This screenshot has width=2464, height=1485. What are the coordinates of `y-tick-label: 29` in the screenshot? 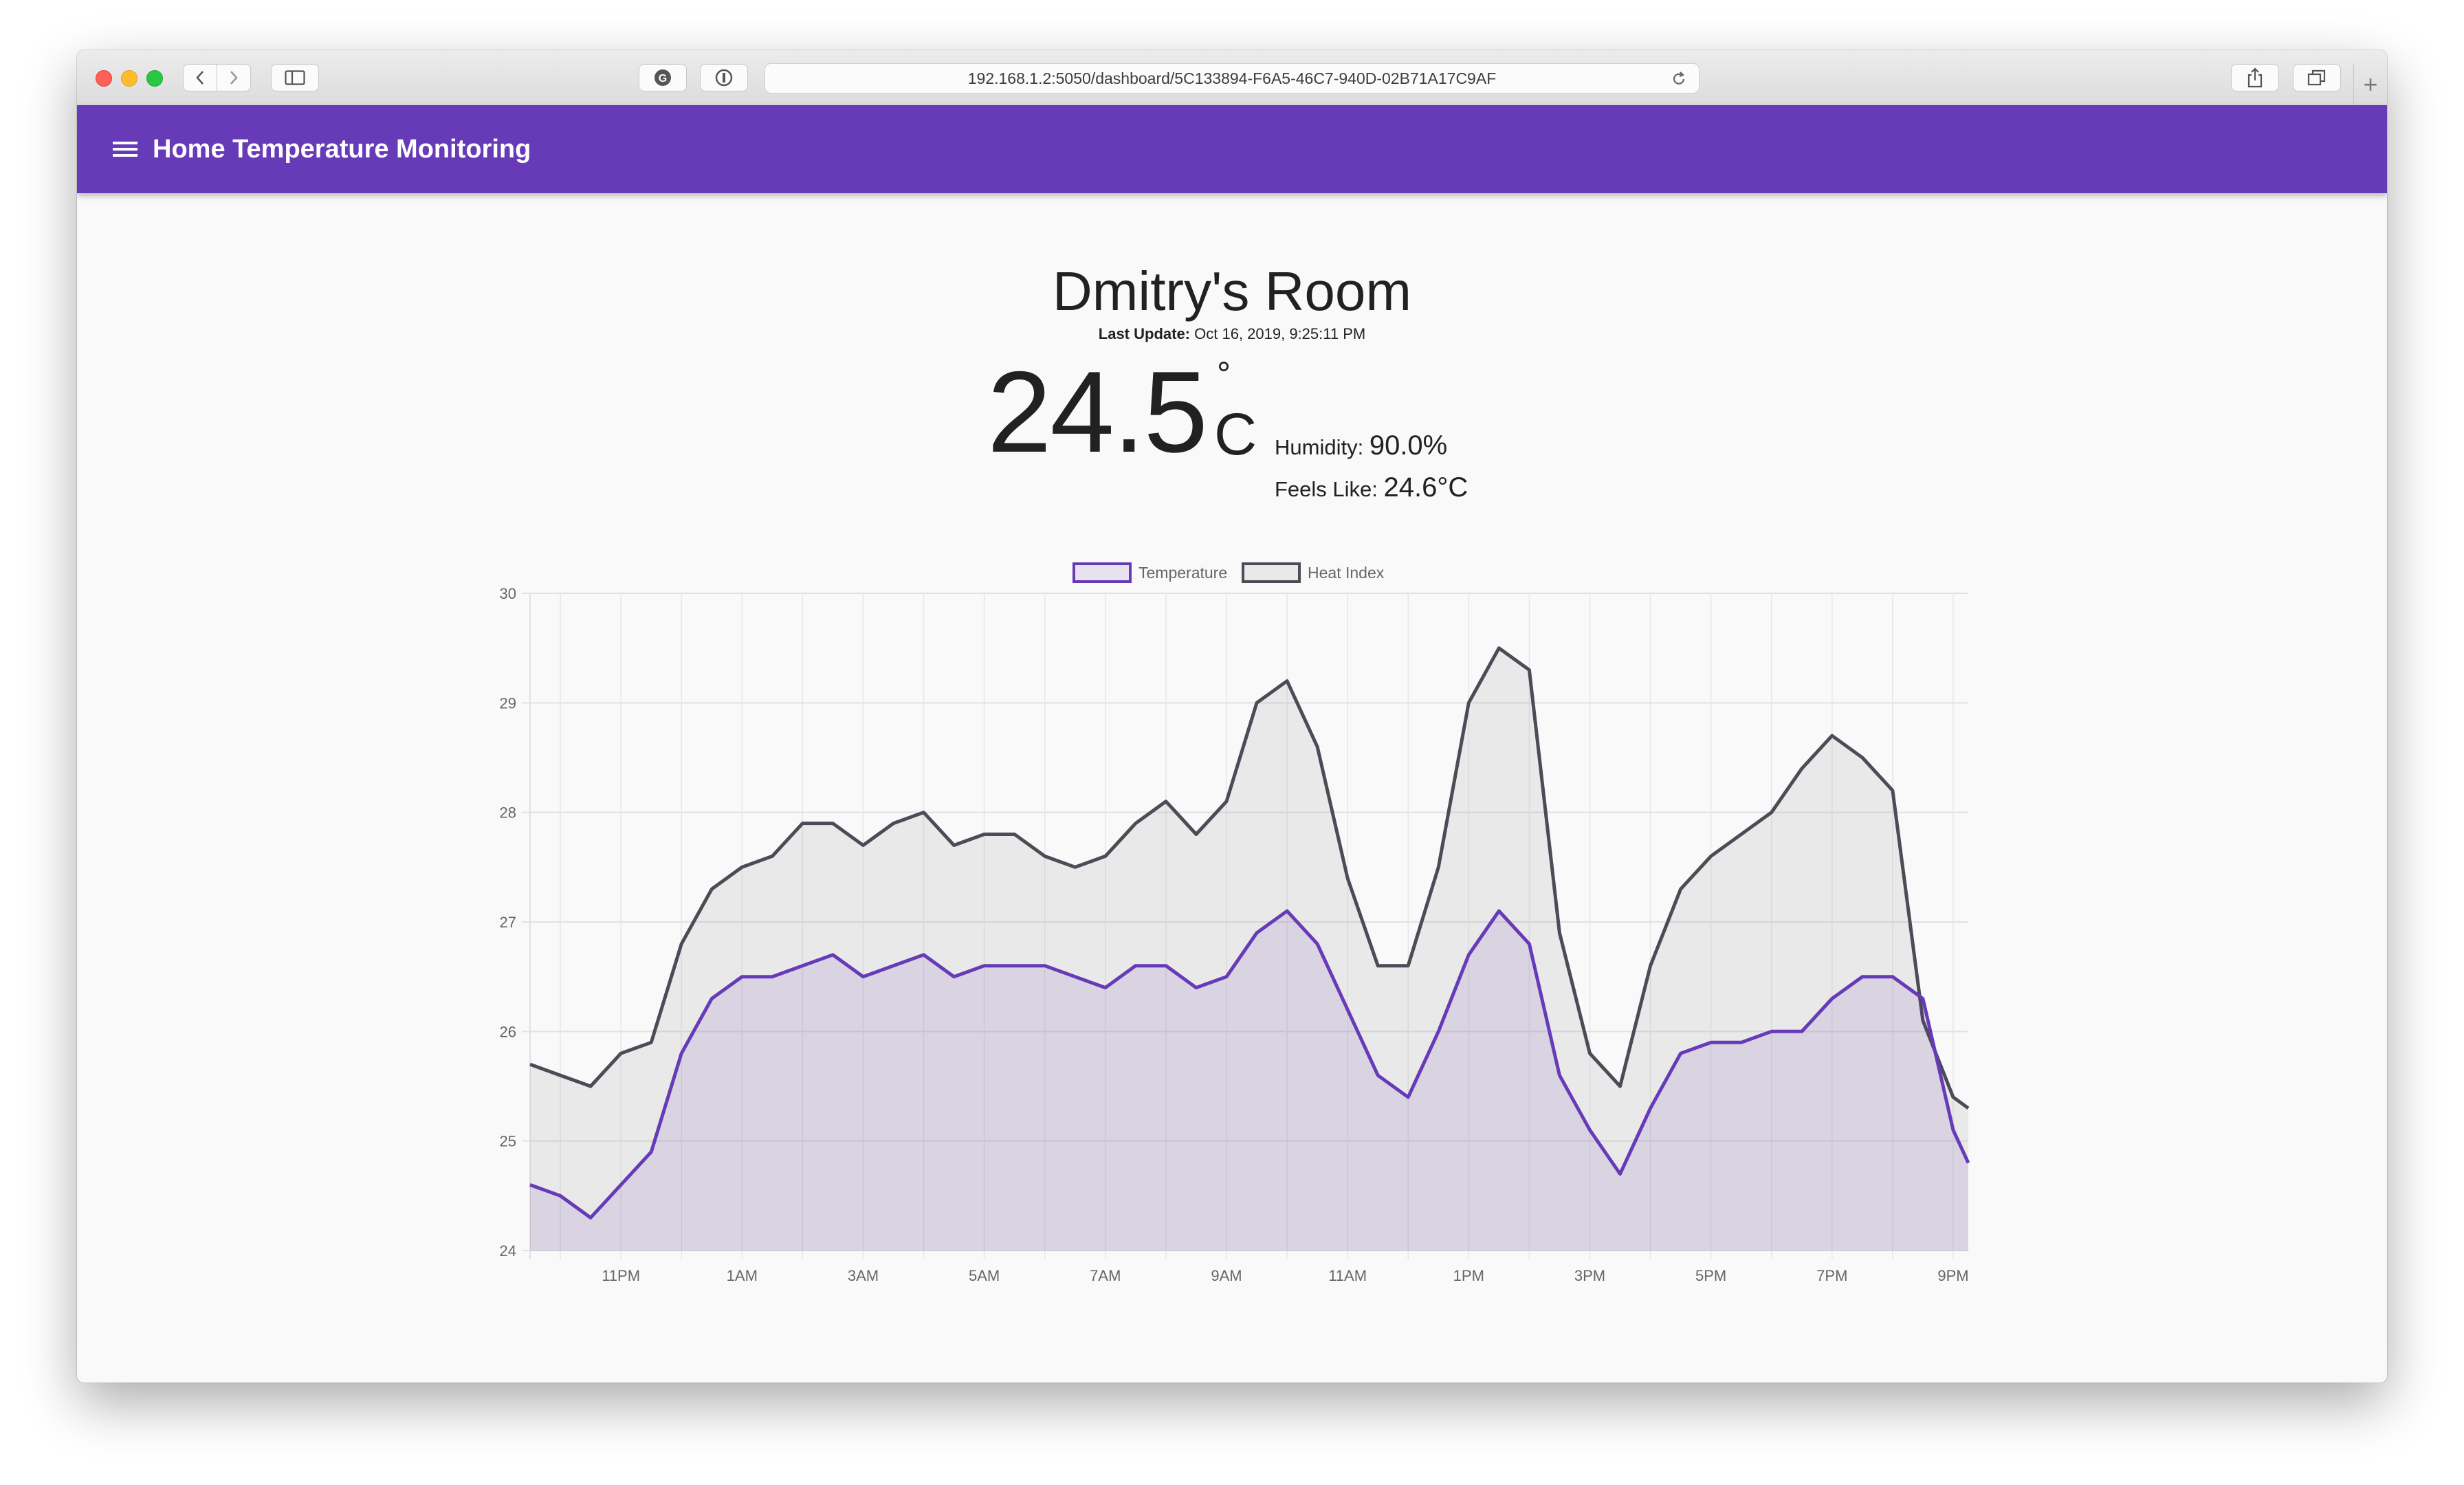 It's located at (508, 703).